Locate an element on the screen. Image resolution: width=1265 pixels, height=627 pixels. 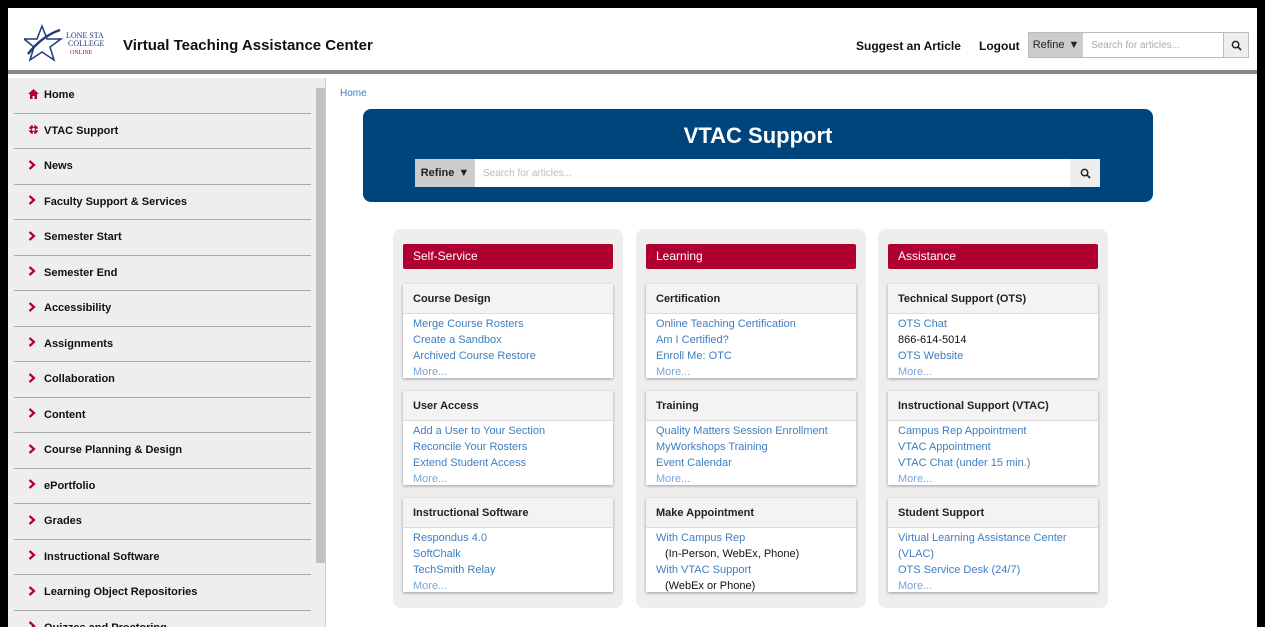
card-link: OTS Website is located at coordinates (993, 356).